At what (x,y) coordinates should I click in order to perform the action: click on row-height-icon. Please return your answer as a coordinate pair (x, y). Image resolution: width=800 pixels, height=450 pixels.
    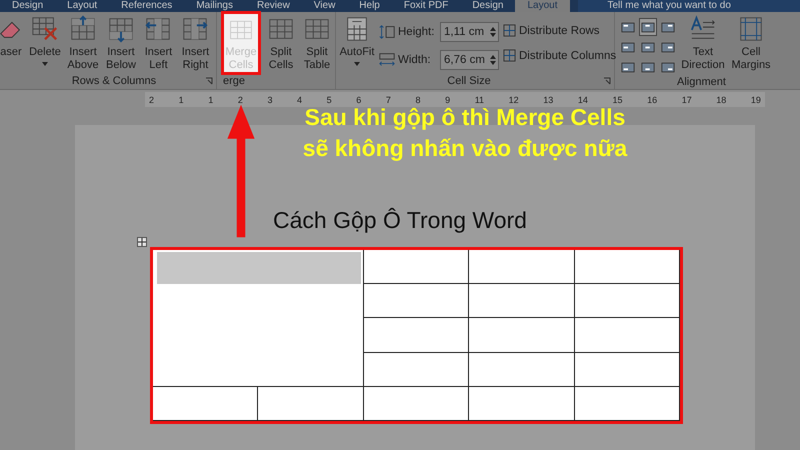
    Looking at the image, I should click on (387, 32).